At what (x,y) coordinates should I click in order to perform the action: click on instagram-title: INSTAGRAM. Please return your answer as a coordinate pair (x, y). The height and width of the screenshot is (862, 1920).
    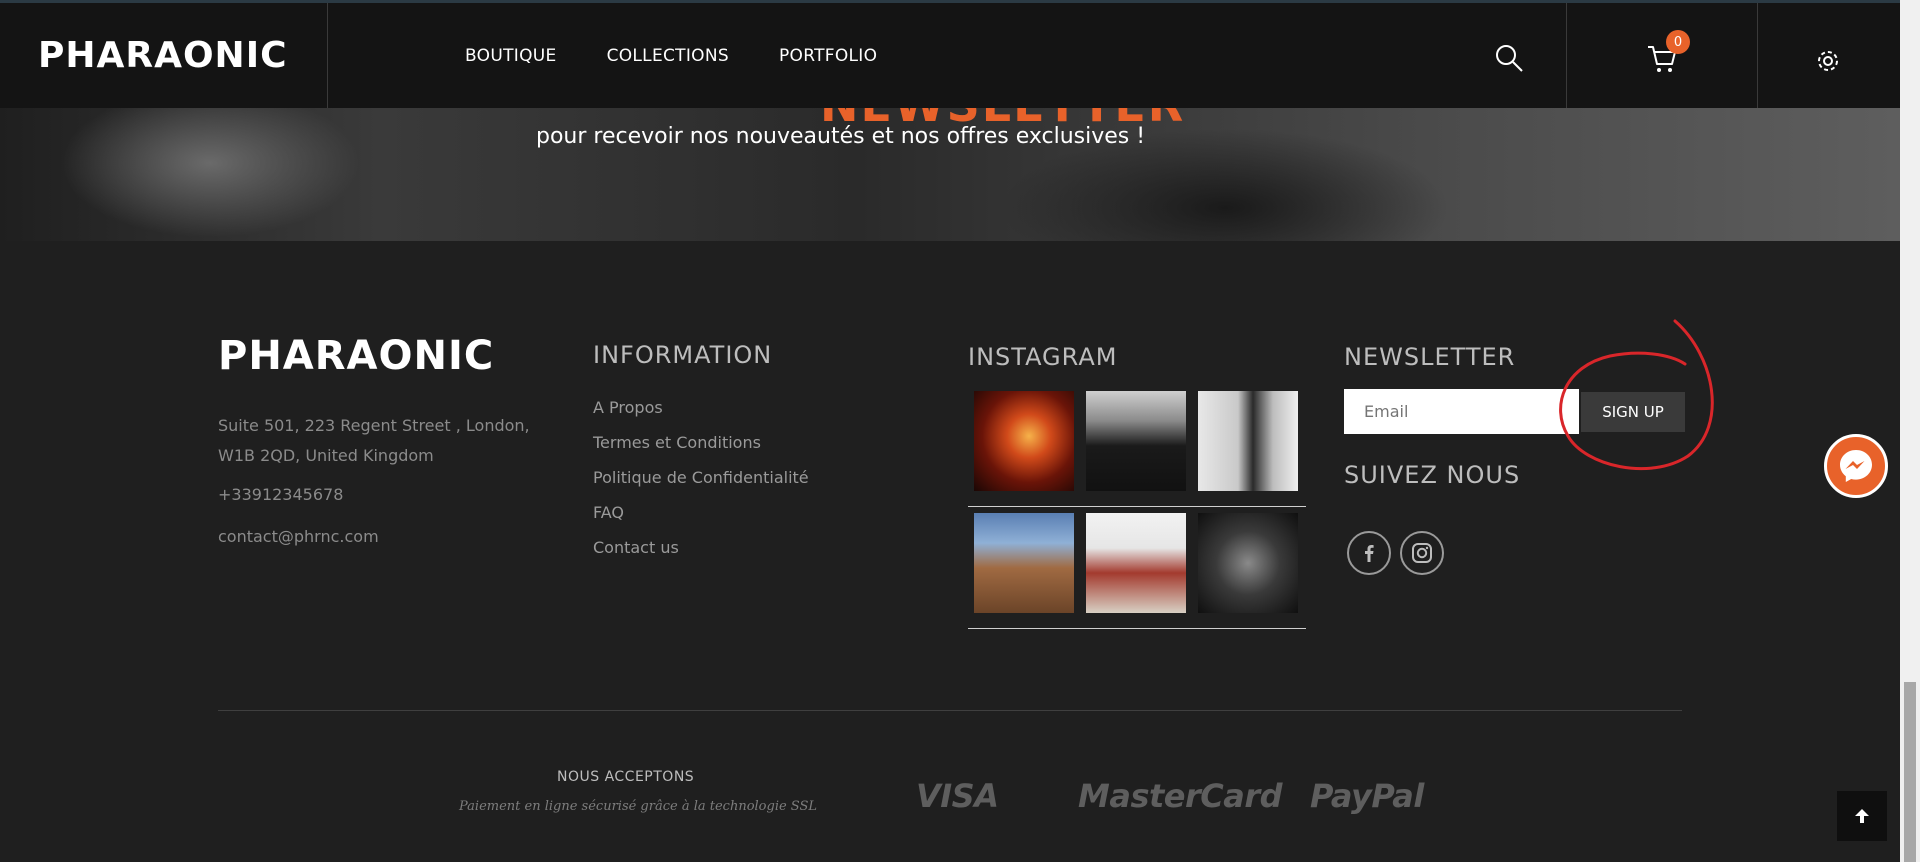
    Looking at the image, I should click on (1043, 357).